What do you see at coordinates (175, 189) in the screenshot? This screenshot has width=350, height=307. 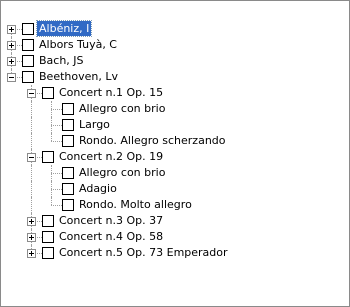 I see `tree-node: Adagio` at bounding box center [175, 189].